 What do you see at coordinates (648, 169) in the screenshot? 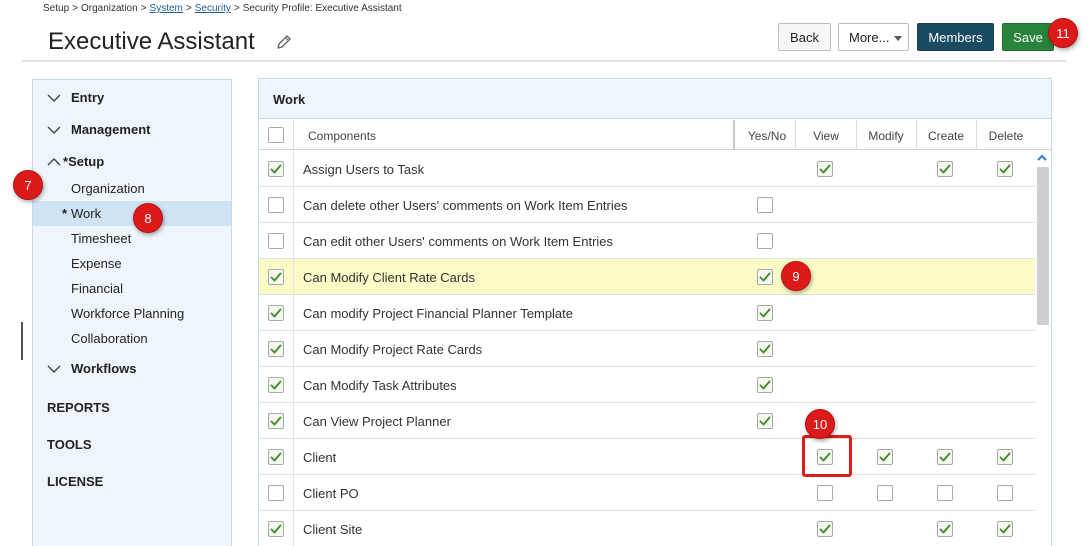
I see `table-row: Assign Users to Task` at bounding box center [648, 169].